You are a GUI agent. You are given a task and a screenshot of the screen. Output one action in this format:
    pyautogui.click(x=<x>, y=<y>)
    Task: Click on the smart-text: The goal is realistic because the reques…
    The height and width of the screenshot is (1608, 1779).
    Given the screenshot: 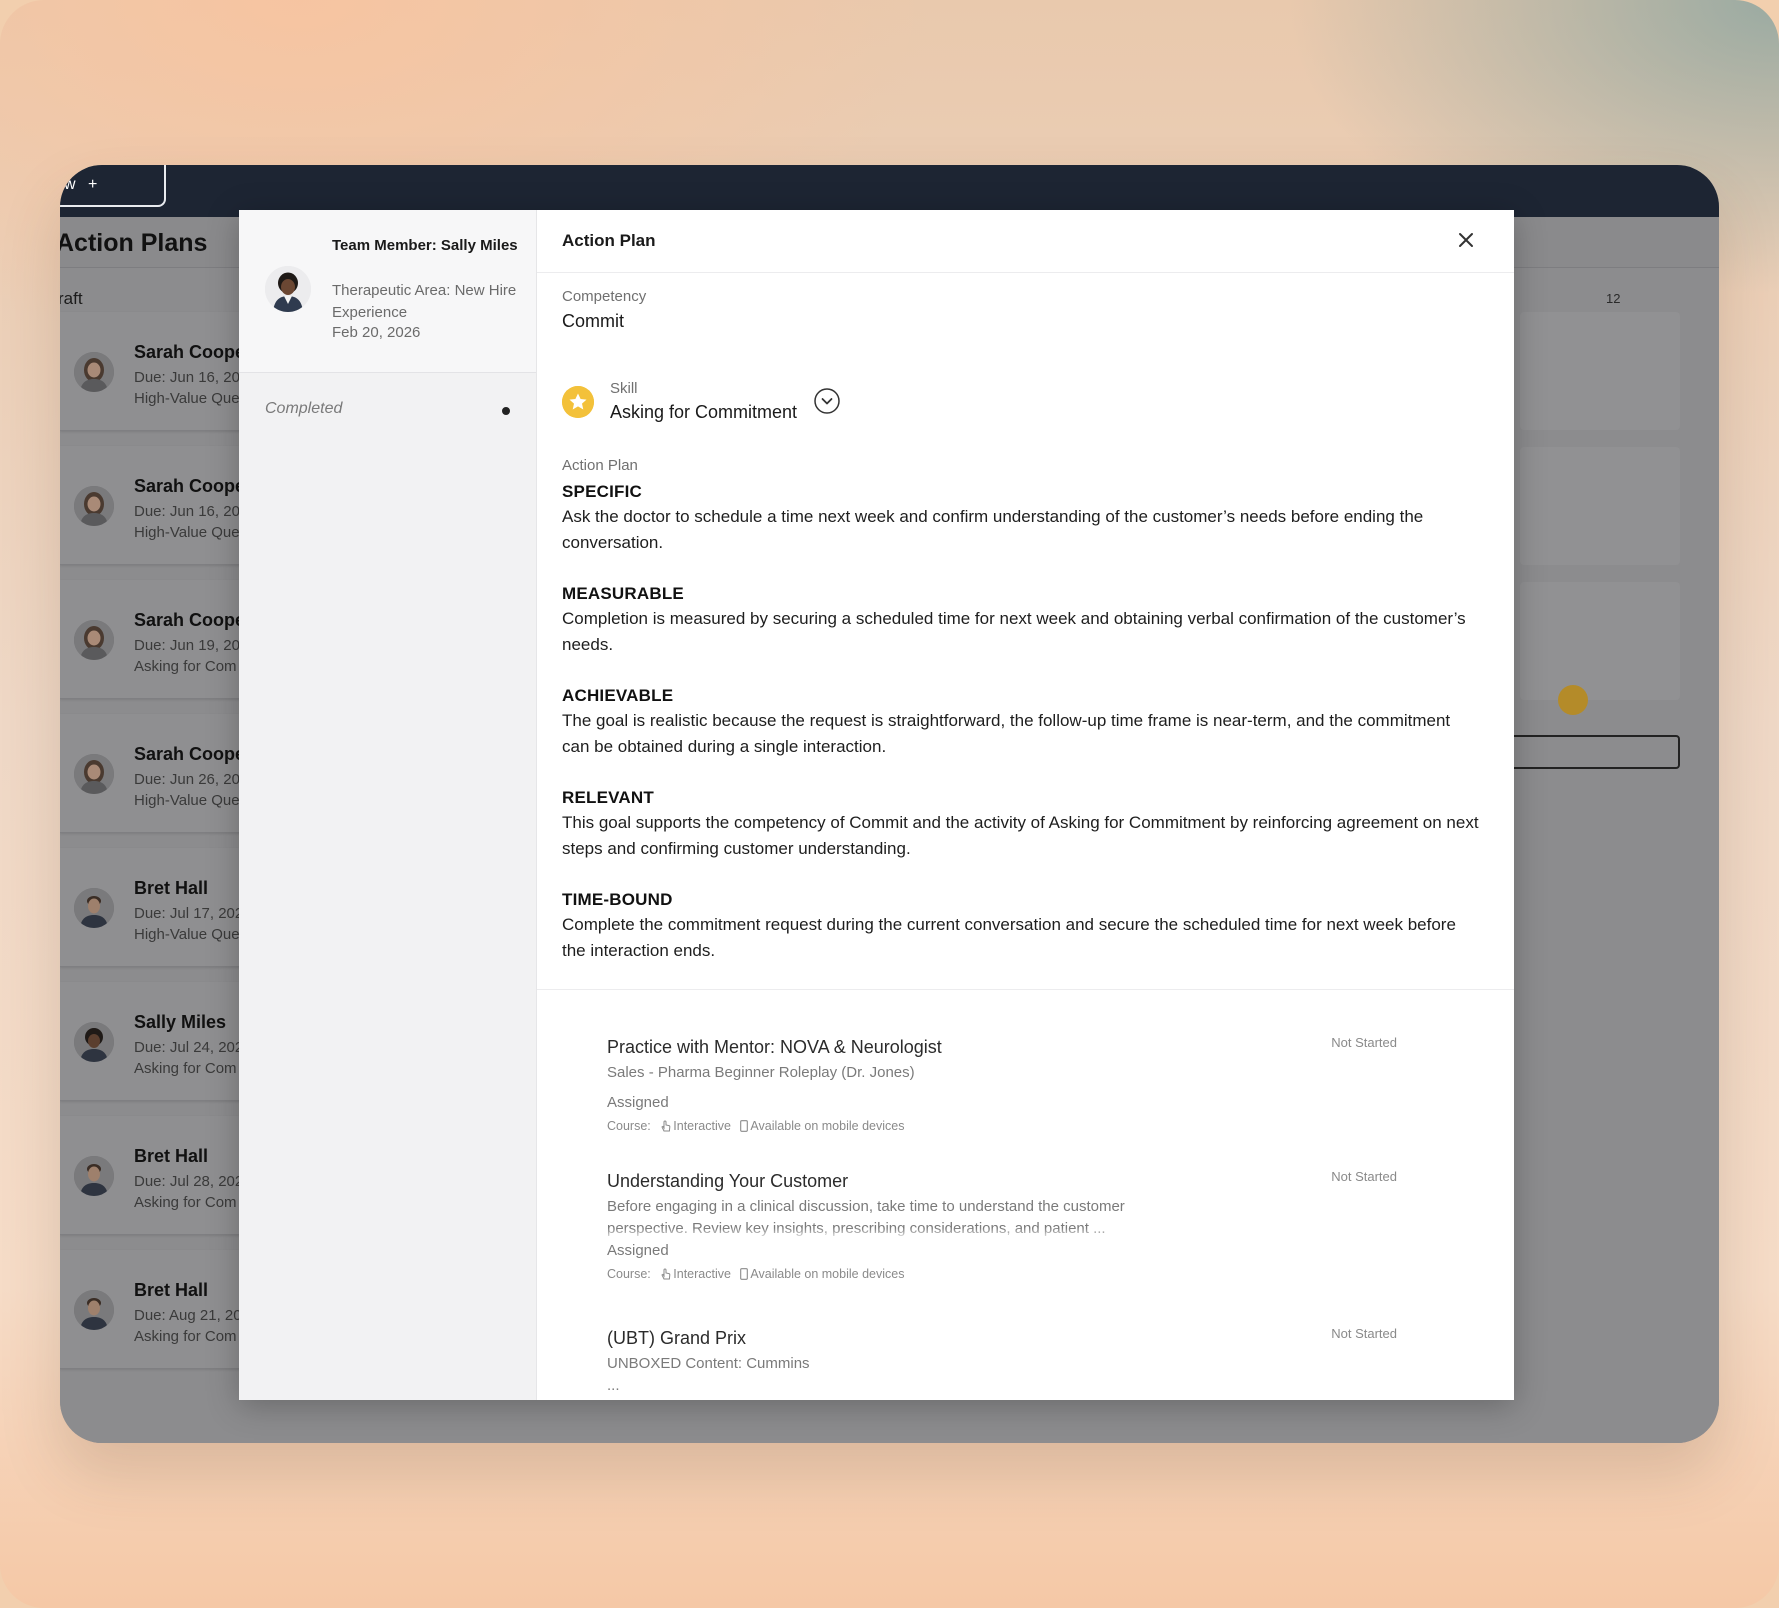 What is the action you would take?
    pyautogui.click(x=1006, y=733)
    